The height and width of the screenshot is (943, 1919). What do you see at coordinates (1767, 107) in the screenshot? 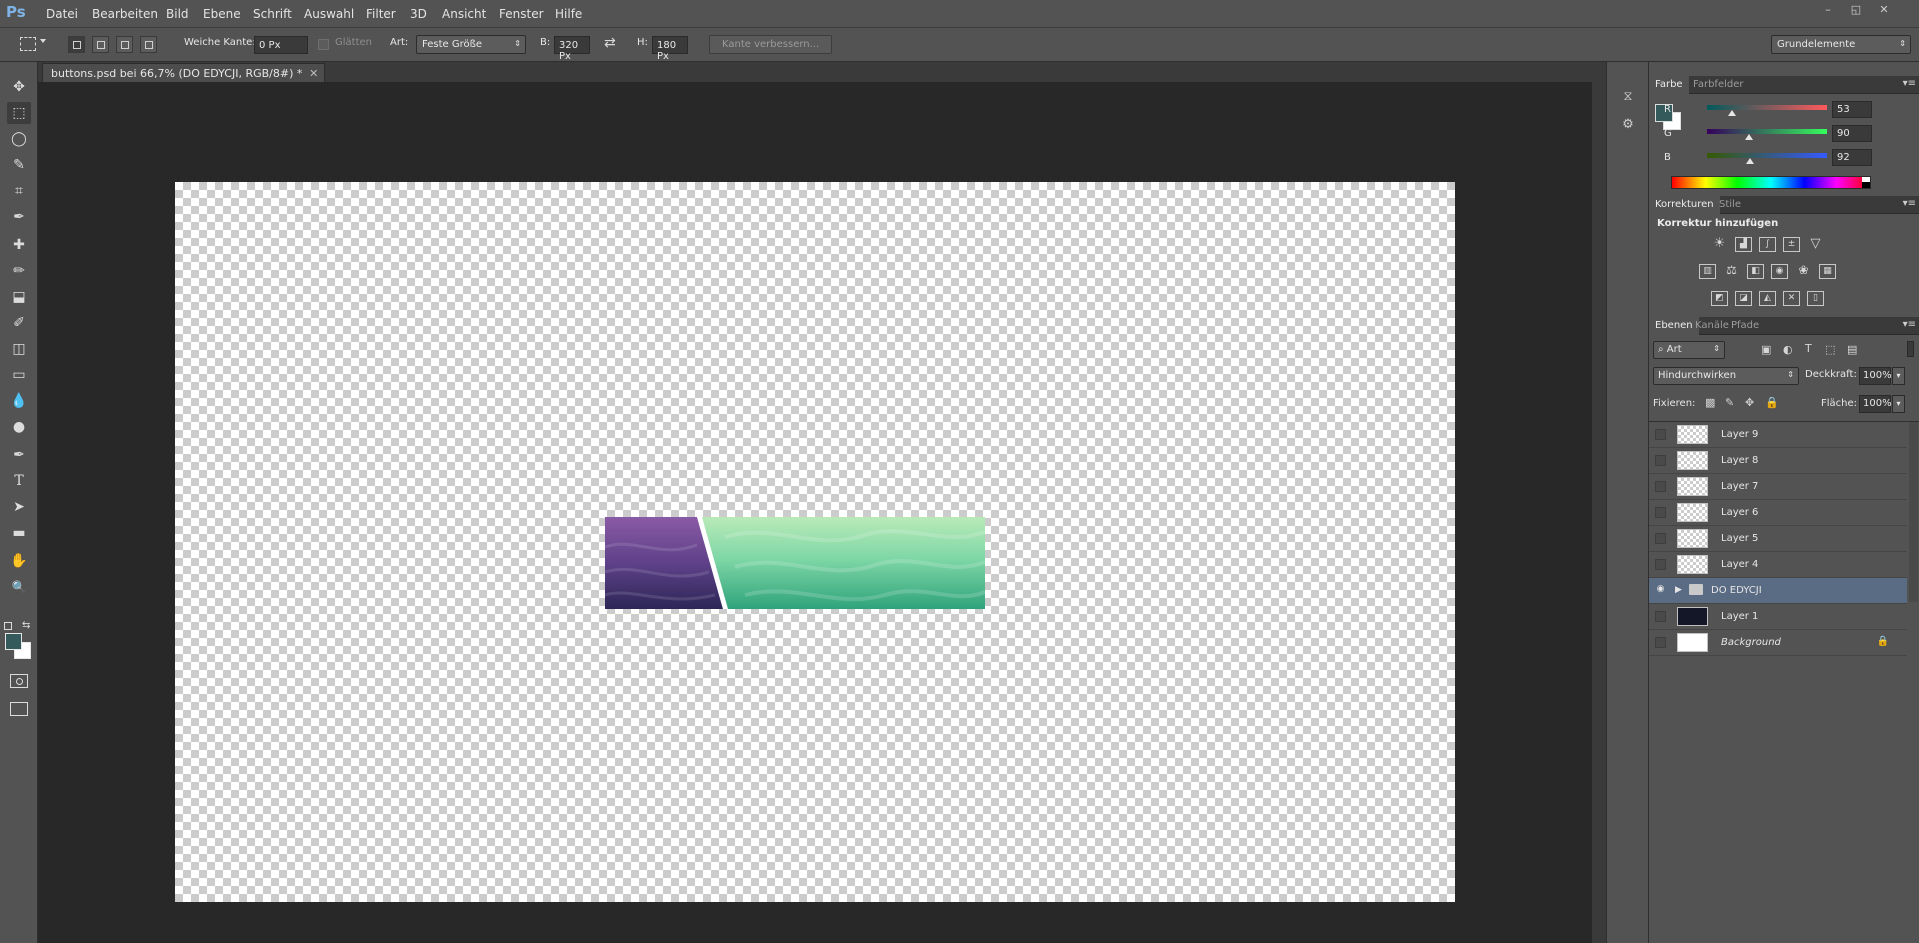
I see `red-slider-track` at bounding box center [1767, 107].